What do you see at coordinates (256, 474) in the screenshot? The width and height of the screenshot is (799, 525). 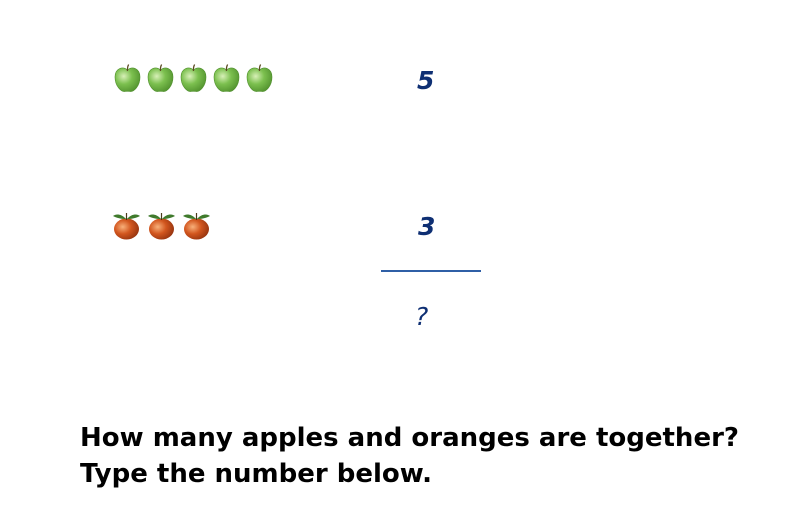 I see `question-line-2: Type the number below.` at bounding box center [256, 474].